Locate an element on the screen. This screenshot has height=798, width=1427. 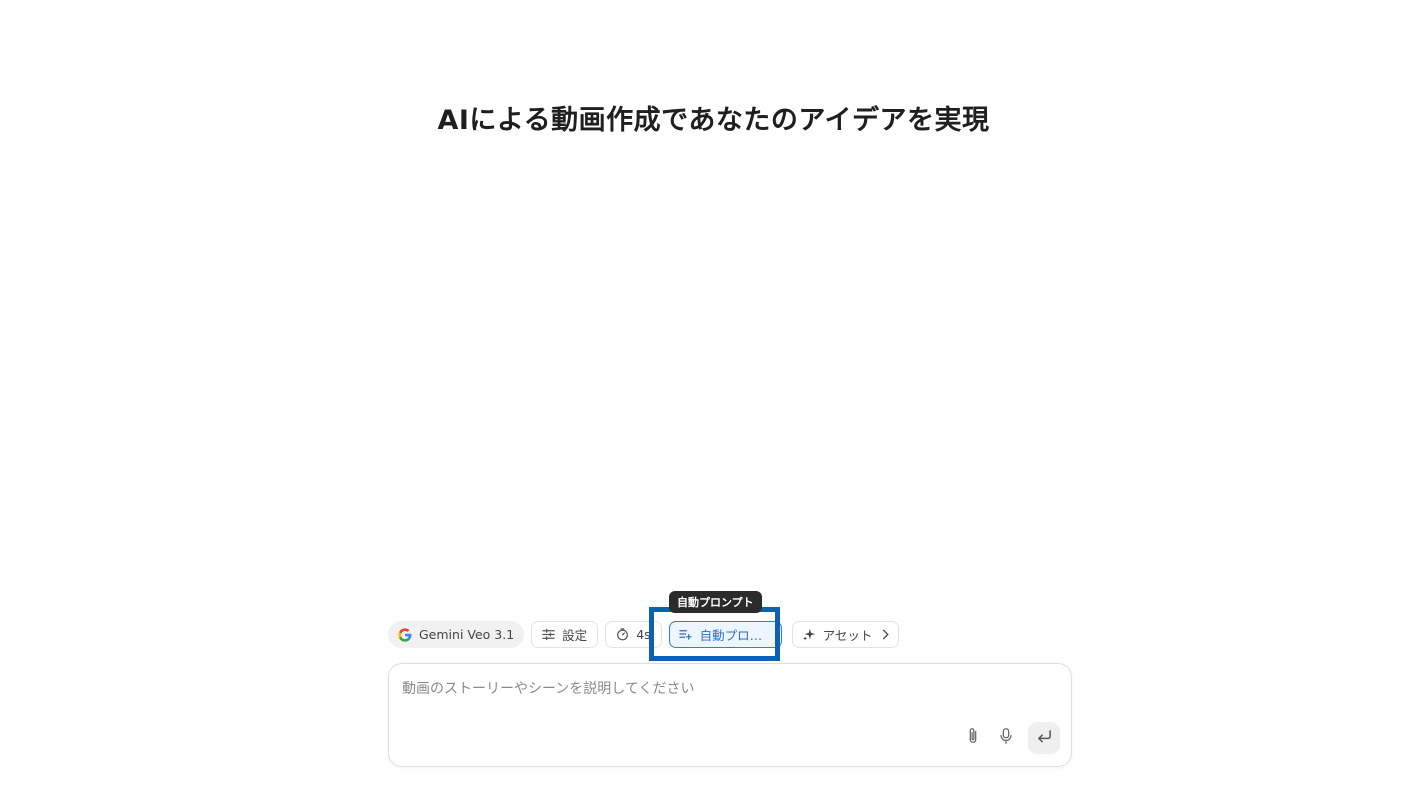
sparkle-icon is located at coordinates (809, 635).